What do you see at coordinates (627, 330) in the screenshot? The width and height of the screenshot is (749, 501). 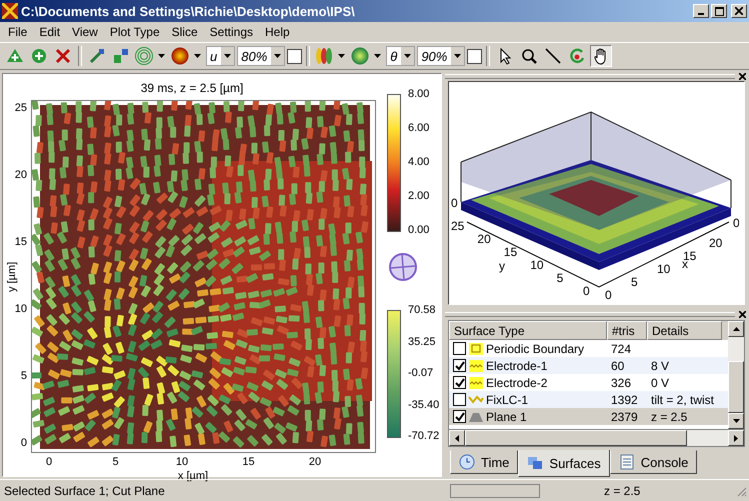 I see `column-header: #tris` at bounding box center [627, 330].